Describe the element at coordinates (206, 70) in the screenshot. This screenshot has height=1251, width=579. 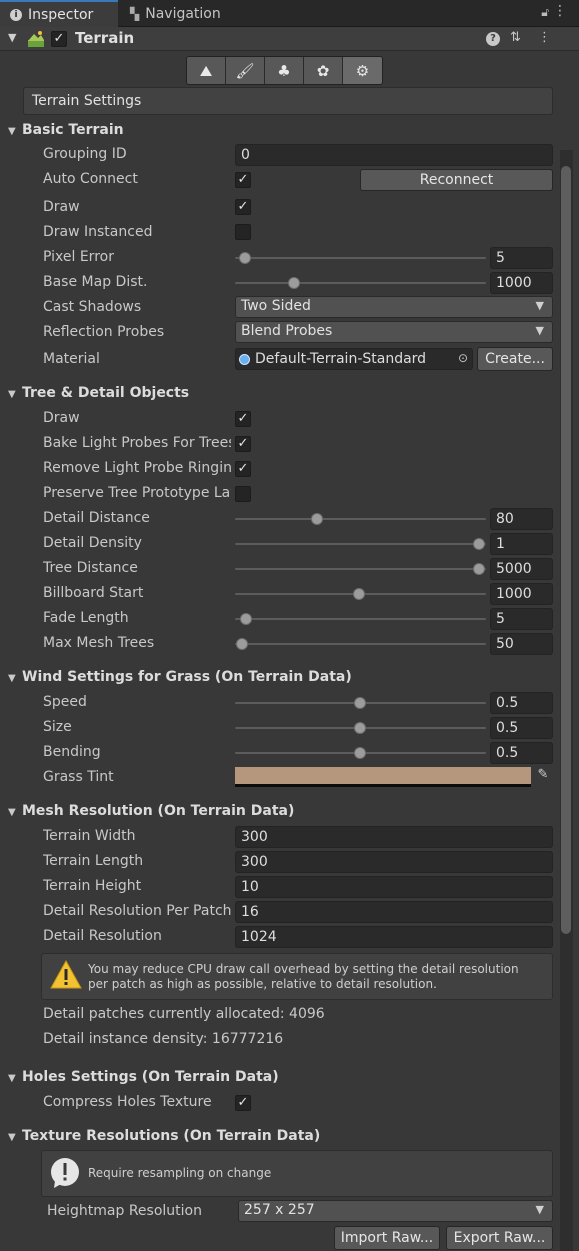
I see `create-neighbor-terrain-icon: ⛰︎` at that location.